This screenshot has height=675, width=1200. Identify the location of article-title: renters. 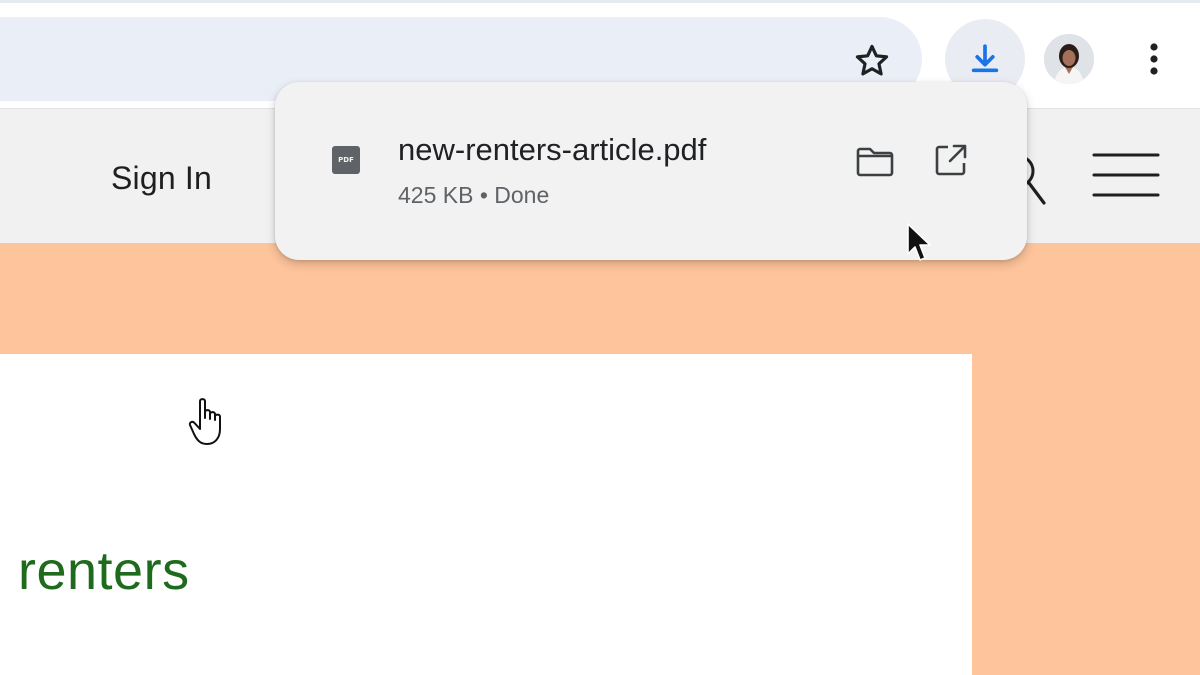
(104, 571).